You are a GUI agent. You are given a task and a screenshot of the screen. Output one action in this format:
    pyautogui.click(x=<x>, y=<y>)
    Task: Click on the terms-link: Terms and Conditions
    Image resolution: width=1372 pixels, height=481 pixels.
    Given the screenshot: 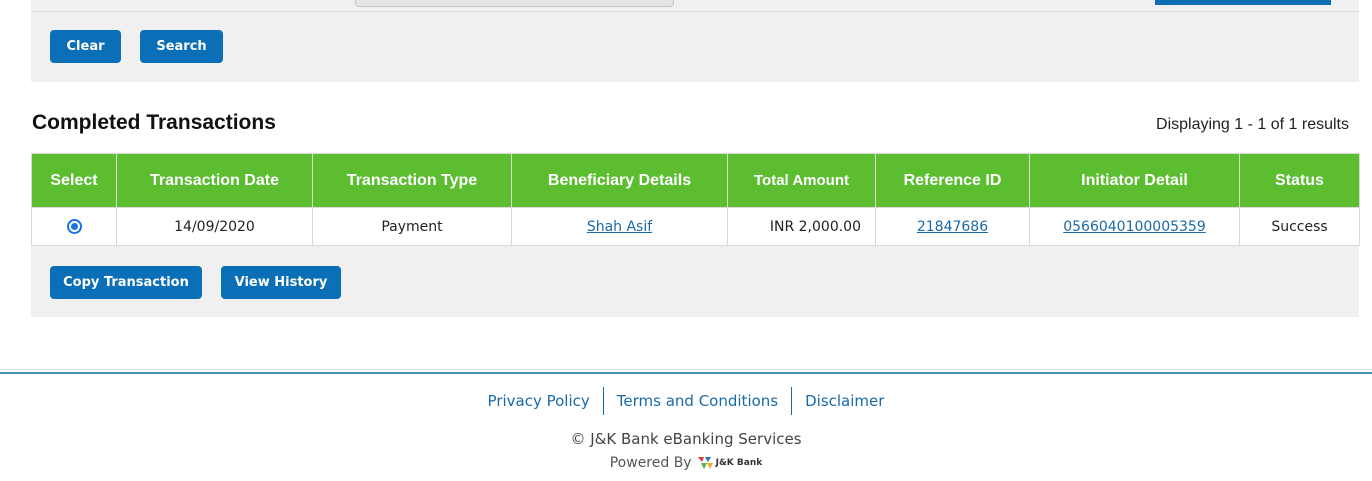 What is the action you would take?
    pyautogui.click(x=696, y=401)
    